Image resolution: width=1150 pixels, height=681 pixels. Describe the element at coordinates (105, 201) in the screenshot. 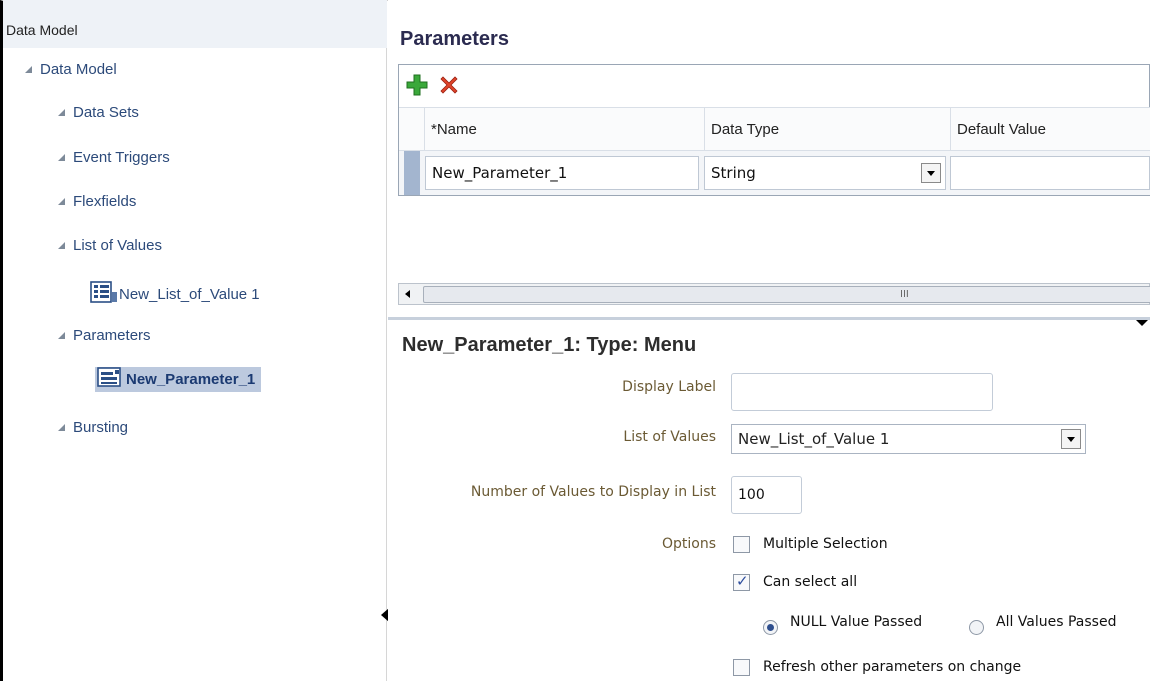

I see `tree-node-label: Flexfields` at that location.